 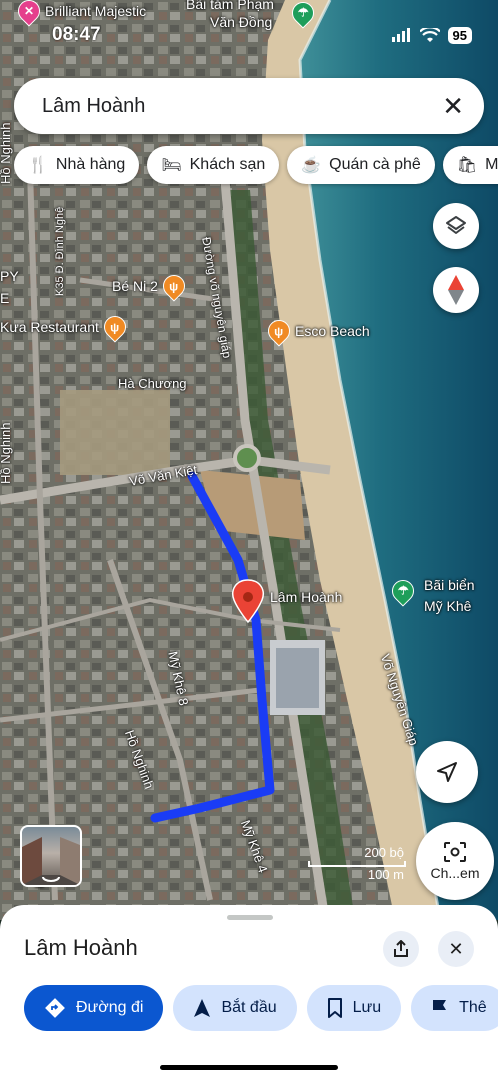 What do you see at coordinates (332, 331) in the screenshot?
I see `poi-label: Esco Beach` at bounding box center [332, 331].